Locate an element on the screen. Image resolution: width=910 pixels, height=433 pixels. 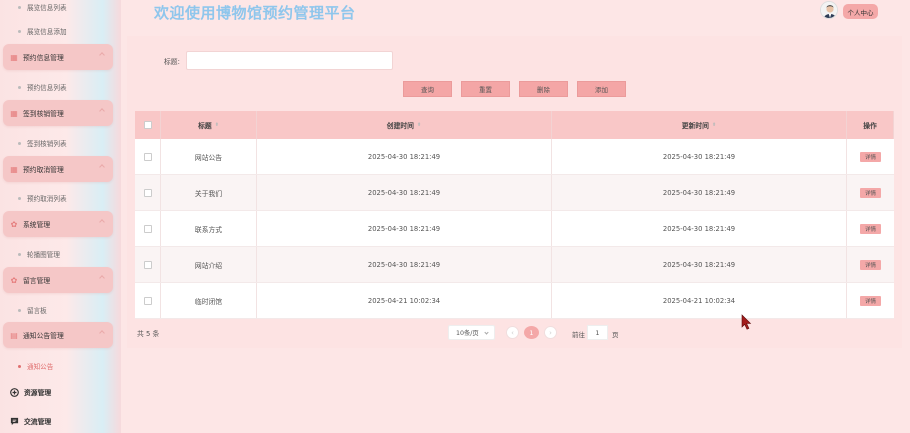
reset-button: 重置 is located at coordinates (485, 89).